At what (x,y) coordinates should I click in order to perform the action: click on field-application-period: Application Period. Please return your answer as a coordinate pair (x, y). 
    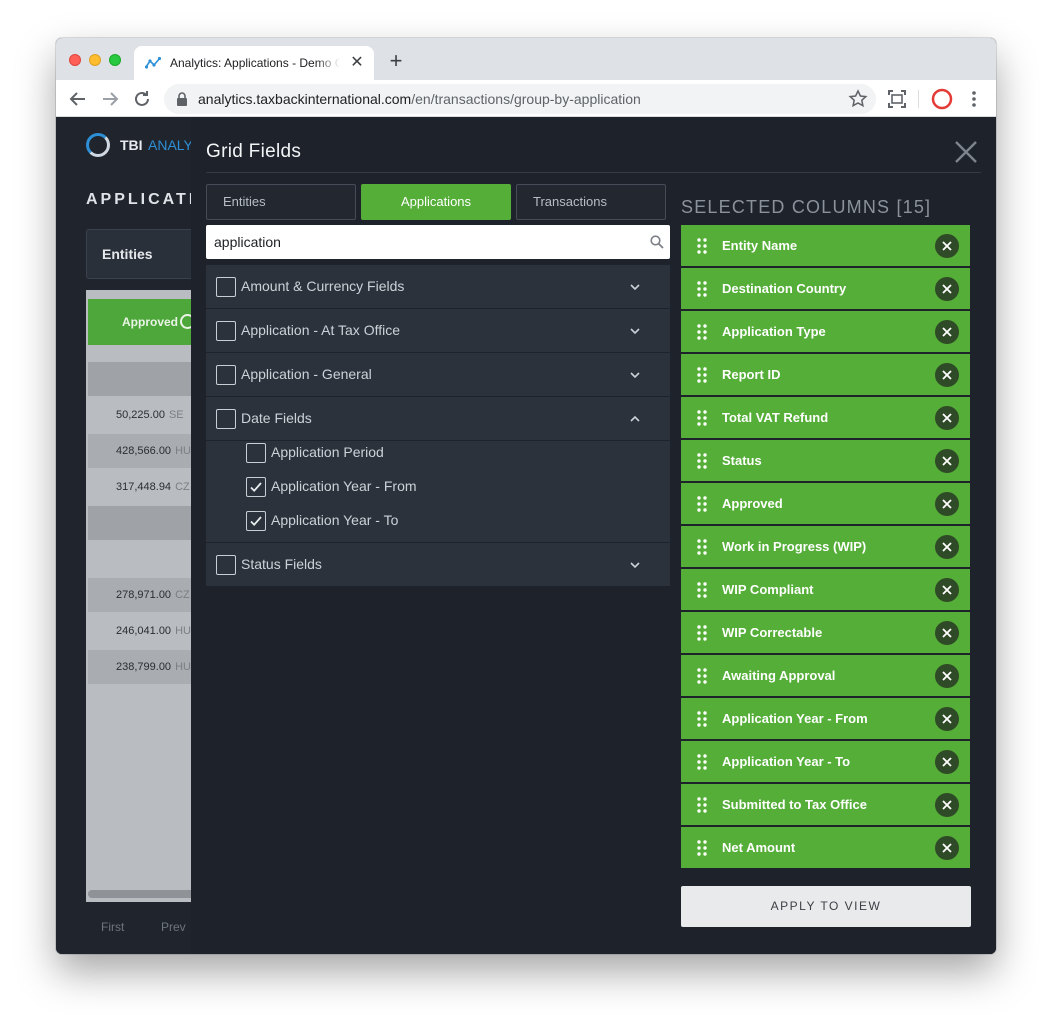
    Looking at the image, I should click on (436, 454).